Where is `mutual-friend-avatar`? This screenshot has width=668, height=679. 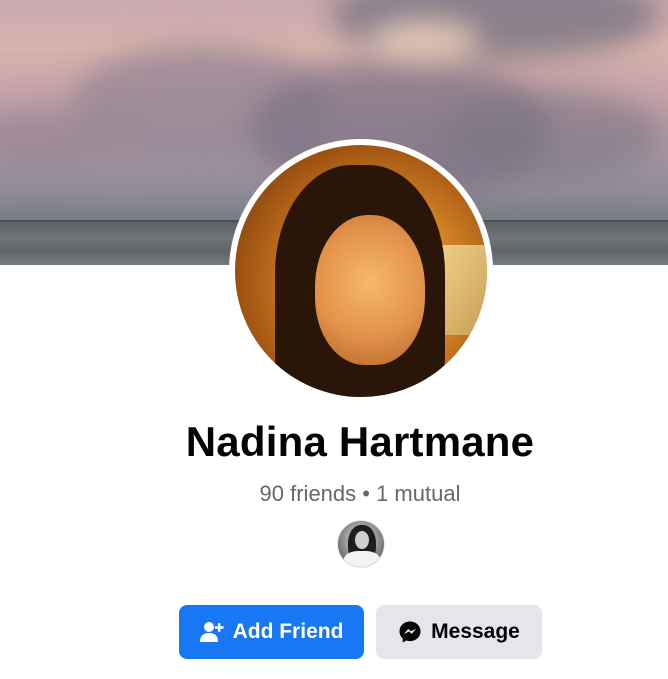
mutual-friend-avatar is located at coordinates (361, 544).